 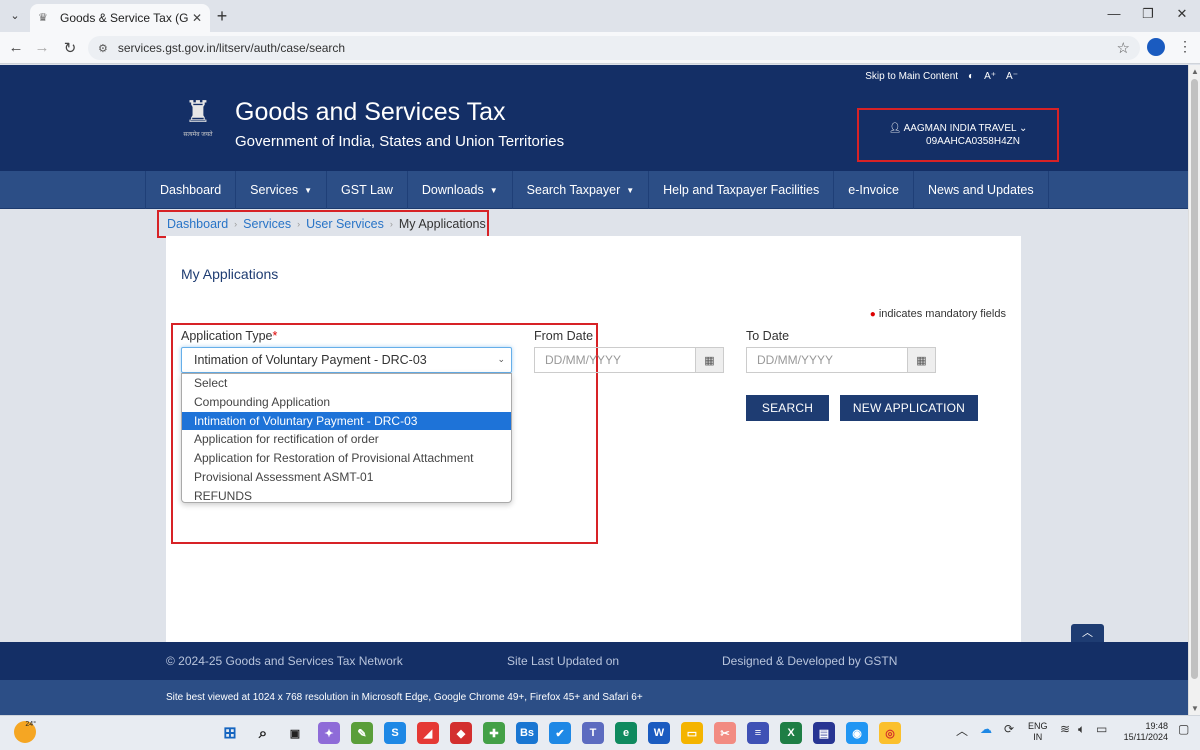 What do you see at coordinates (362, 733) in the screenshot?
I see `app-icon: ✎` at bounding box center [362, 733].